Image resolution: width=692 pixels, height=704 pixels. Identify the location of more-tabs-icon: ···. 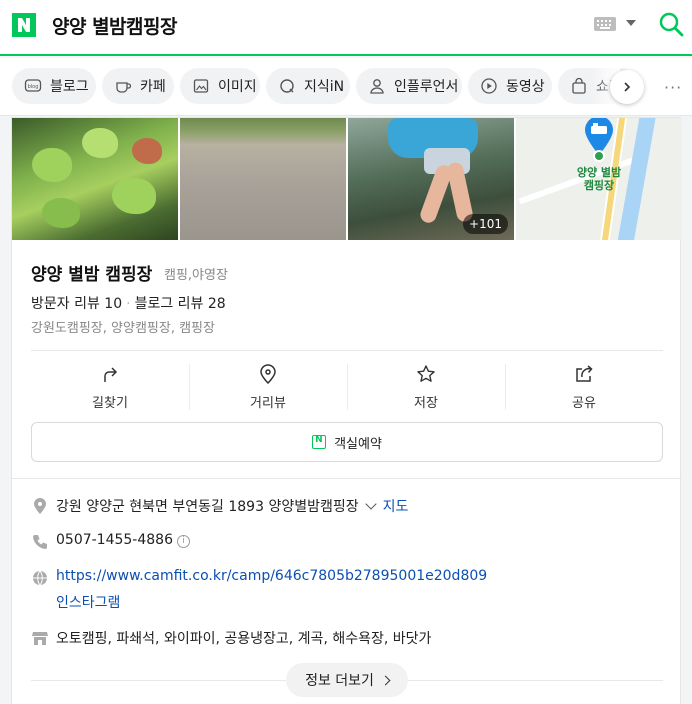
(673, 87).